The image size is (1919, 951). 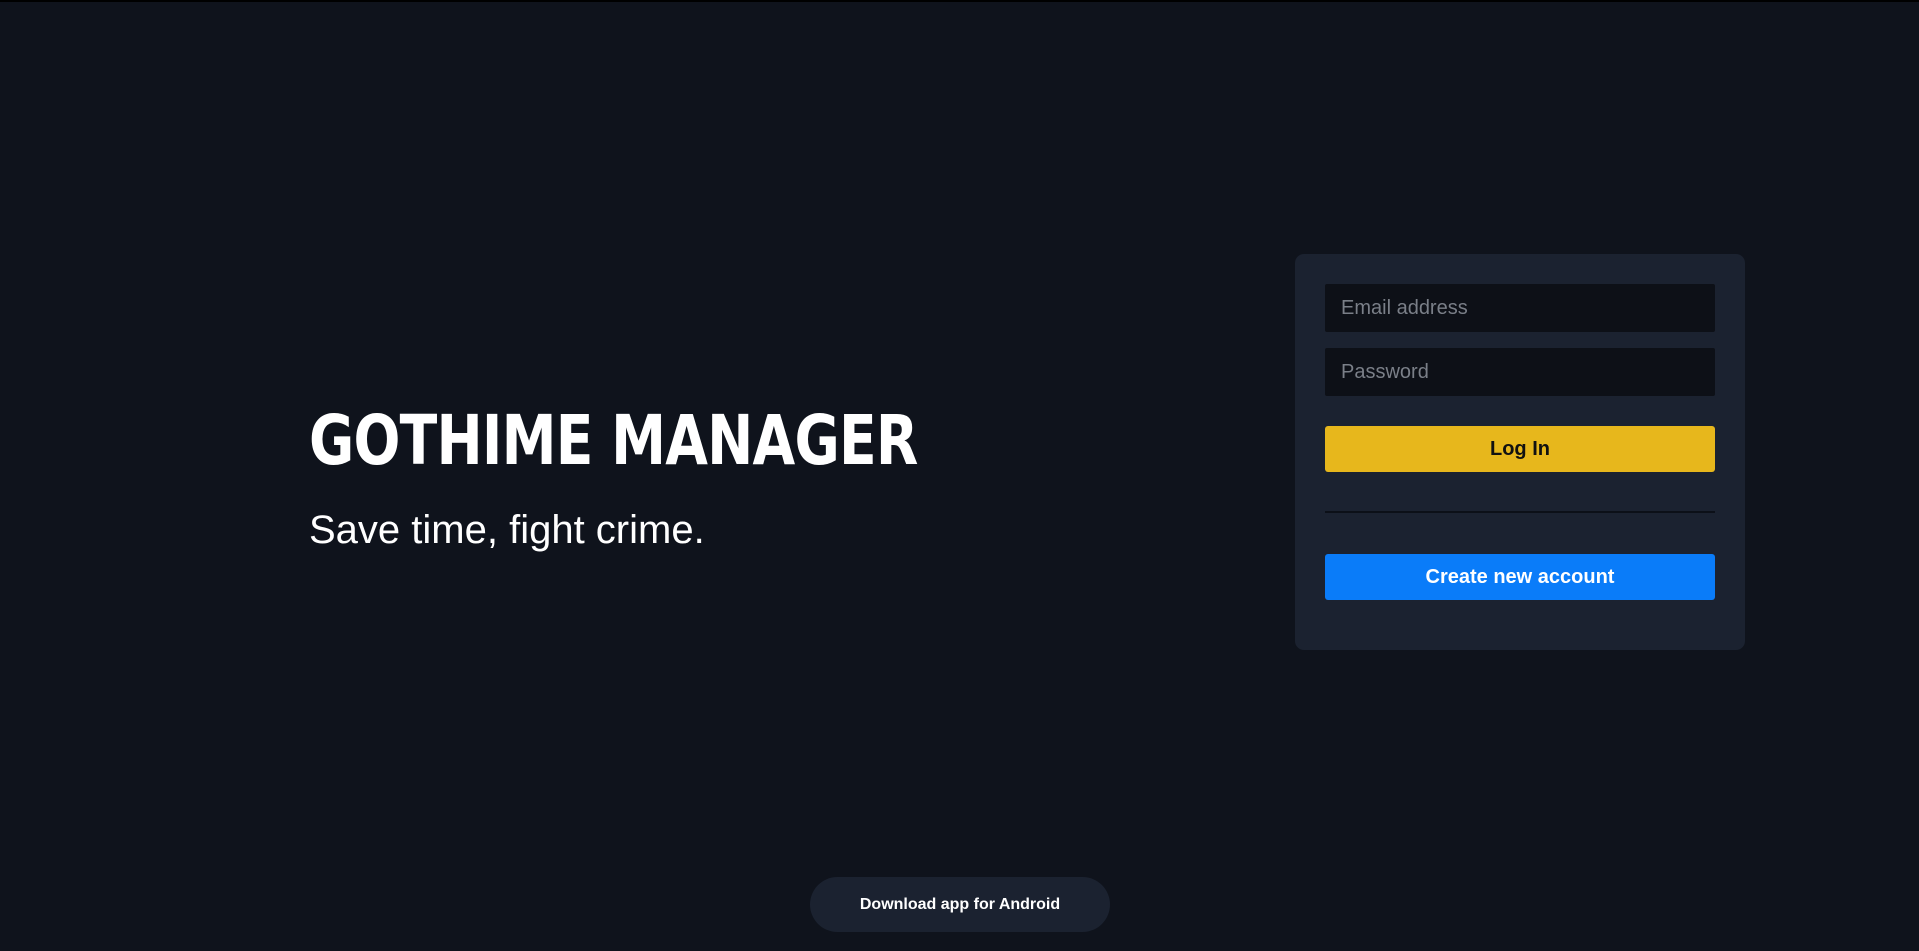 I want to click on password-field, so click(x=1520, y=372).